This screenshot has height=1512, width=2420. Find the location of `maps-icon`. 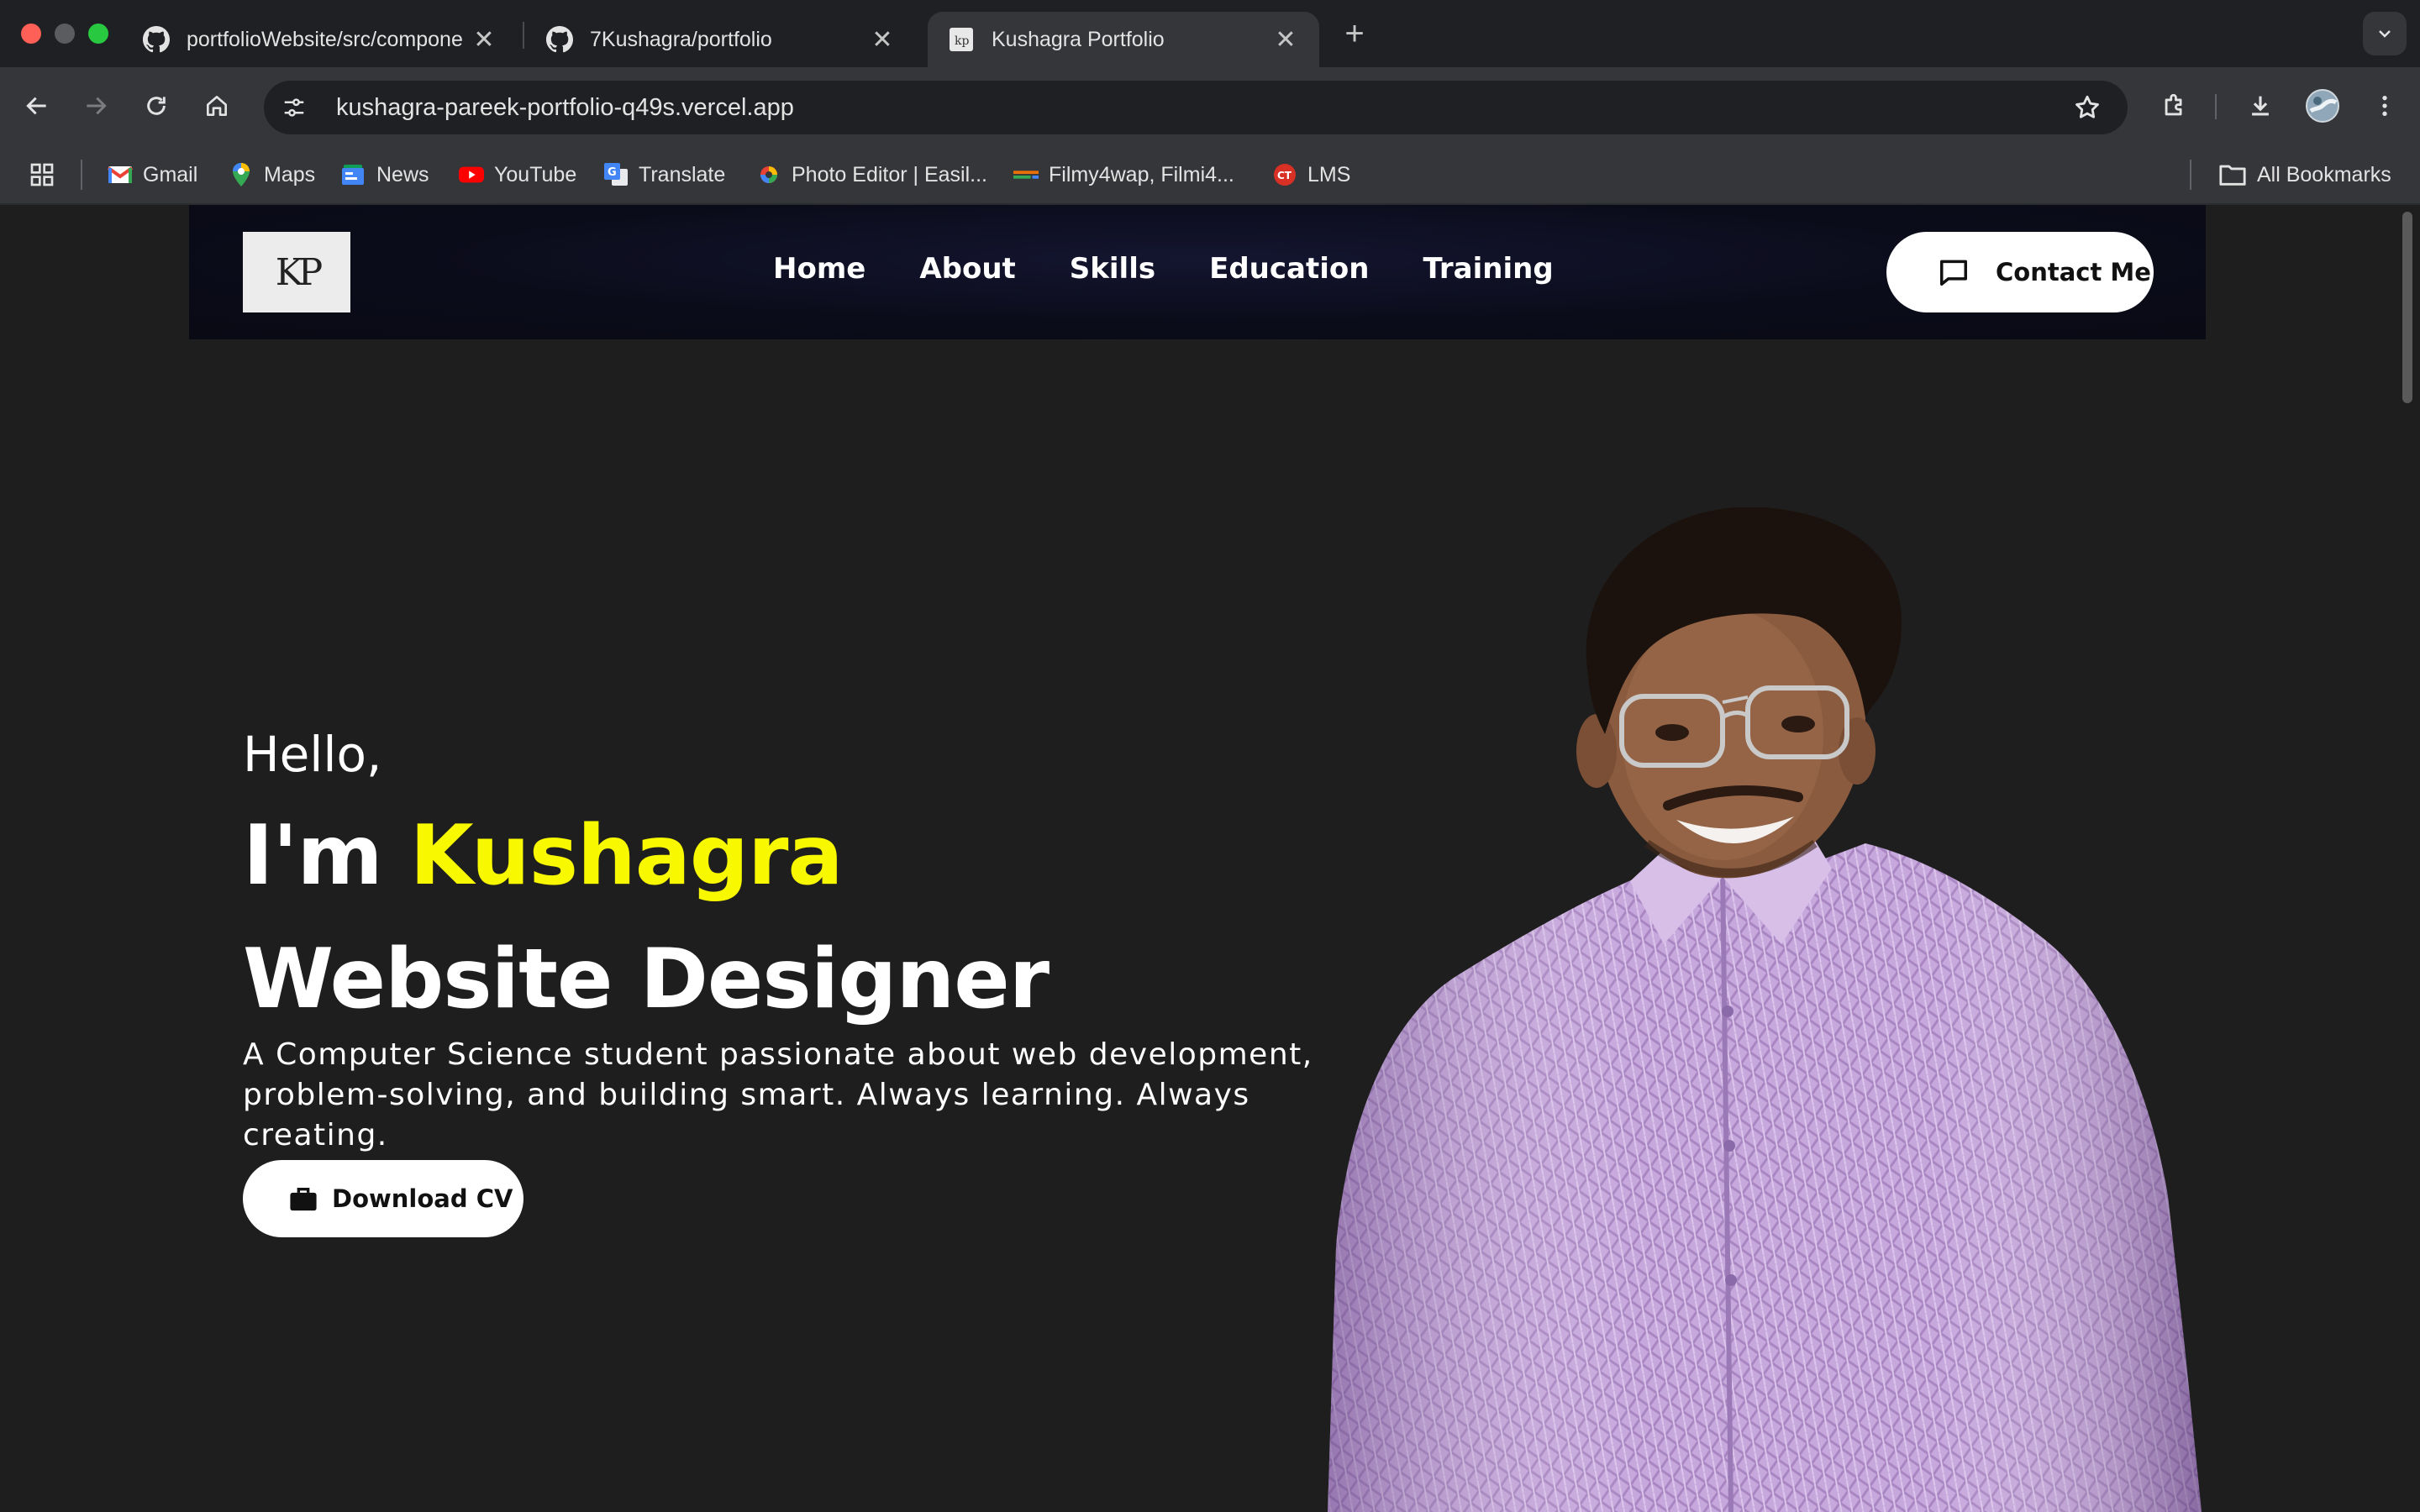

maps-icon is located at coordinates (241, 174).